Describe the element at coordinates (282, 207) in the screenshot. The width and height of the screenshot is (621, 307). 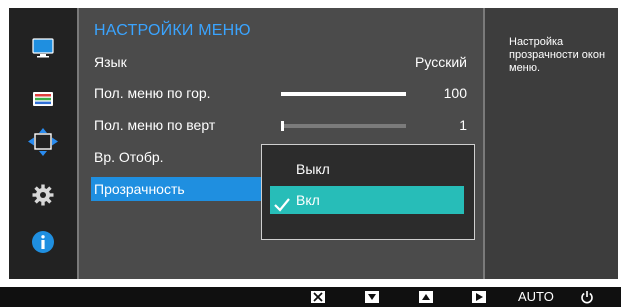
I see `checkmark-icon` at that location.